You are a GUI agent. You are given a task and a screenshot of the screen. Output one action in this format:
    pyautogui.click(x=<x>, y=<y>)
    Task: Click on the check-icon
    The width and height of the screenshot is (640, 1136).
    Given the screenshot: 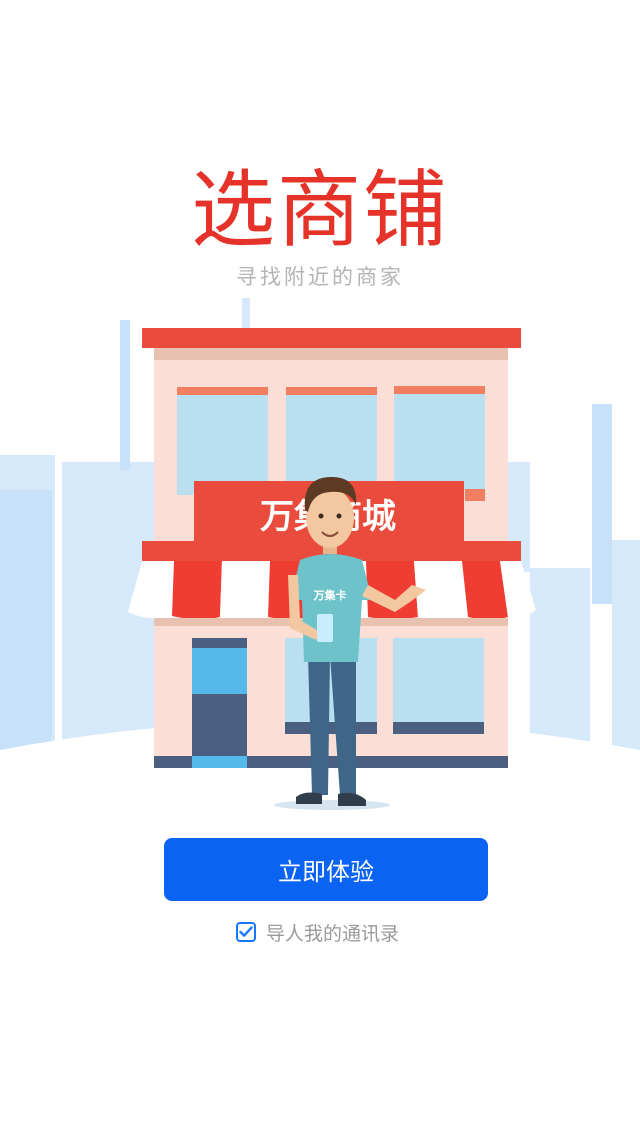 What is the action you would take?
    pyautogui.click(x=246, y=931)
    